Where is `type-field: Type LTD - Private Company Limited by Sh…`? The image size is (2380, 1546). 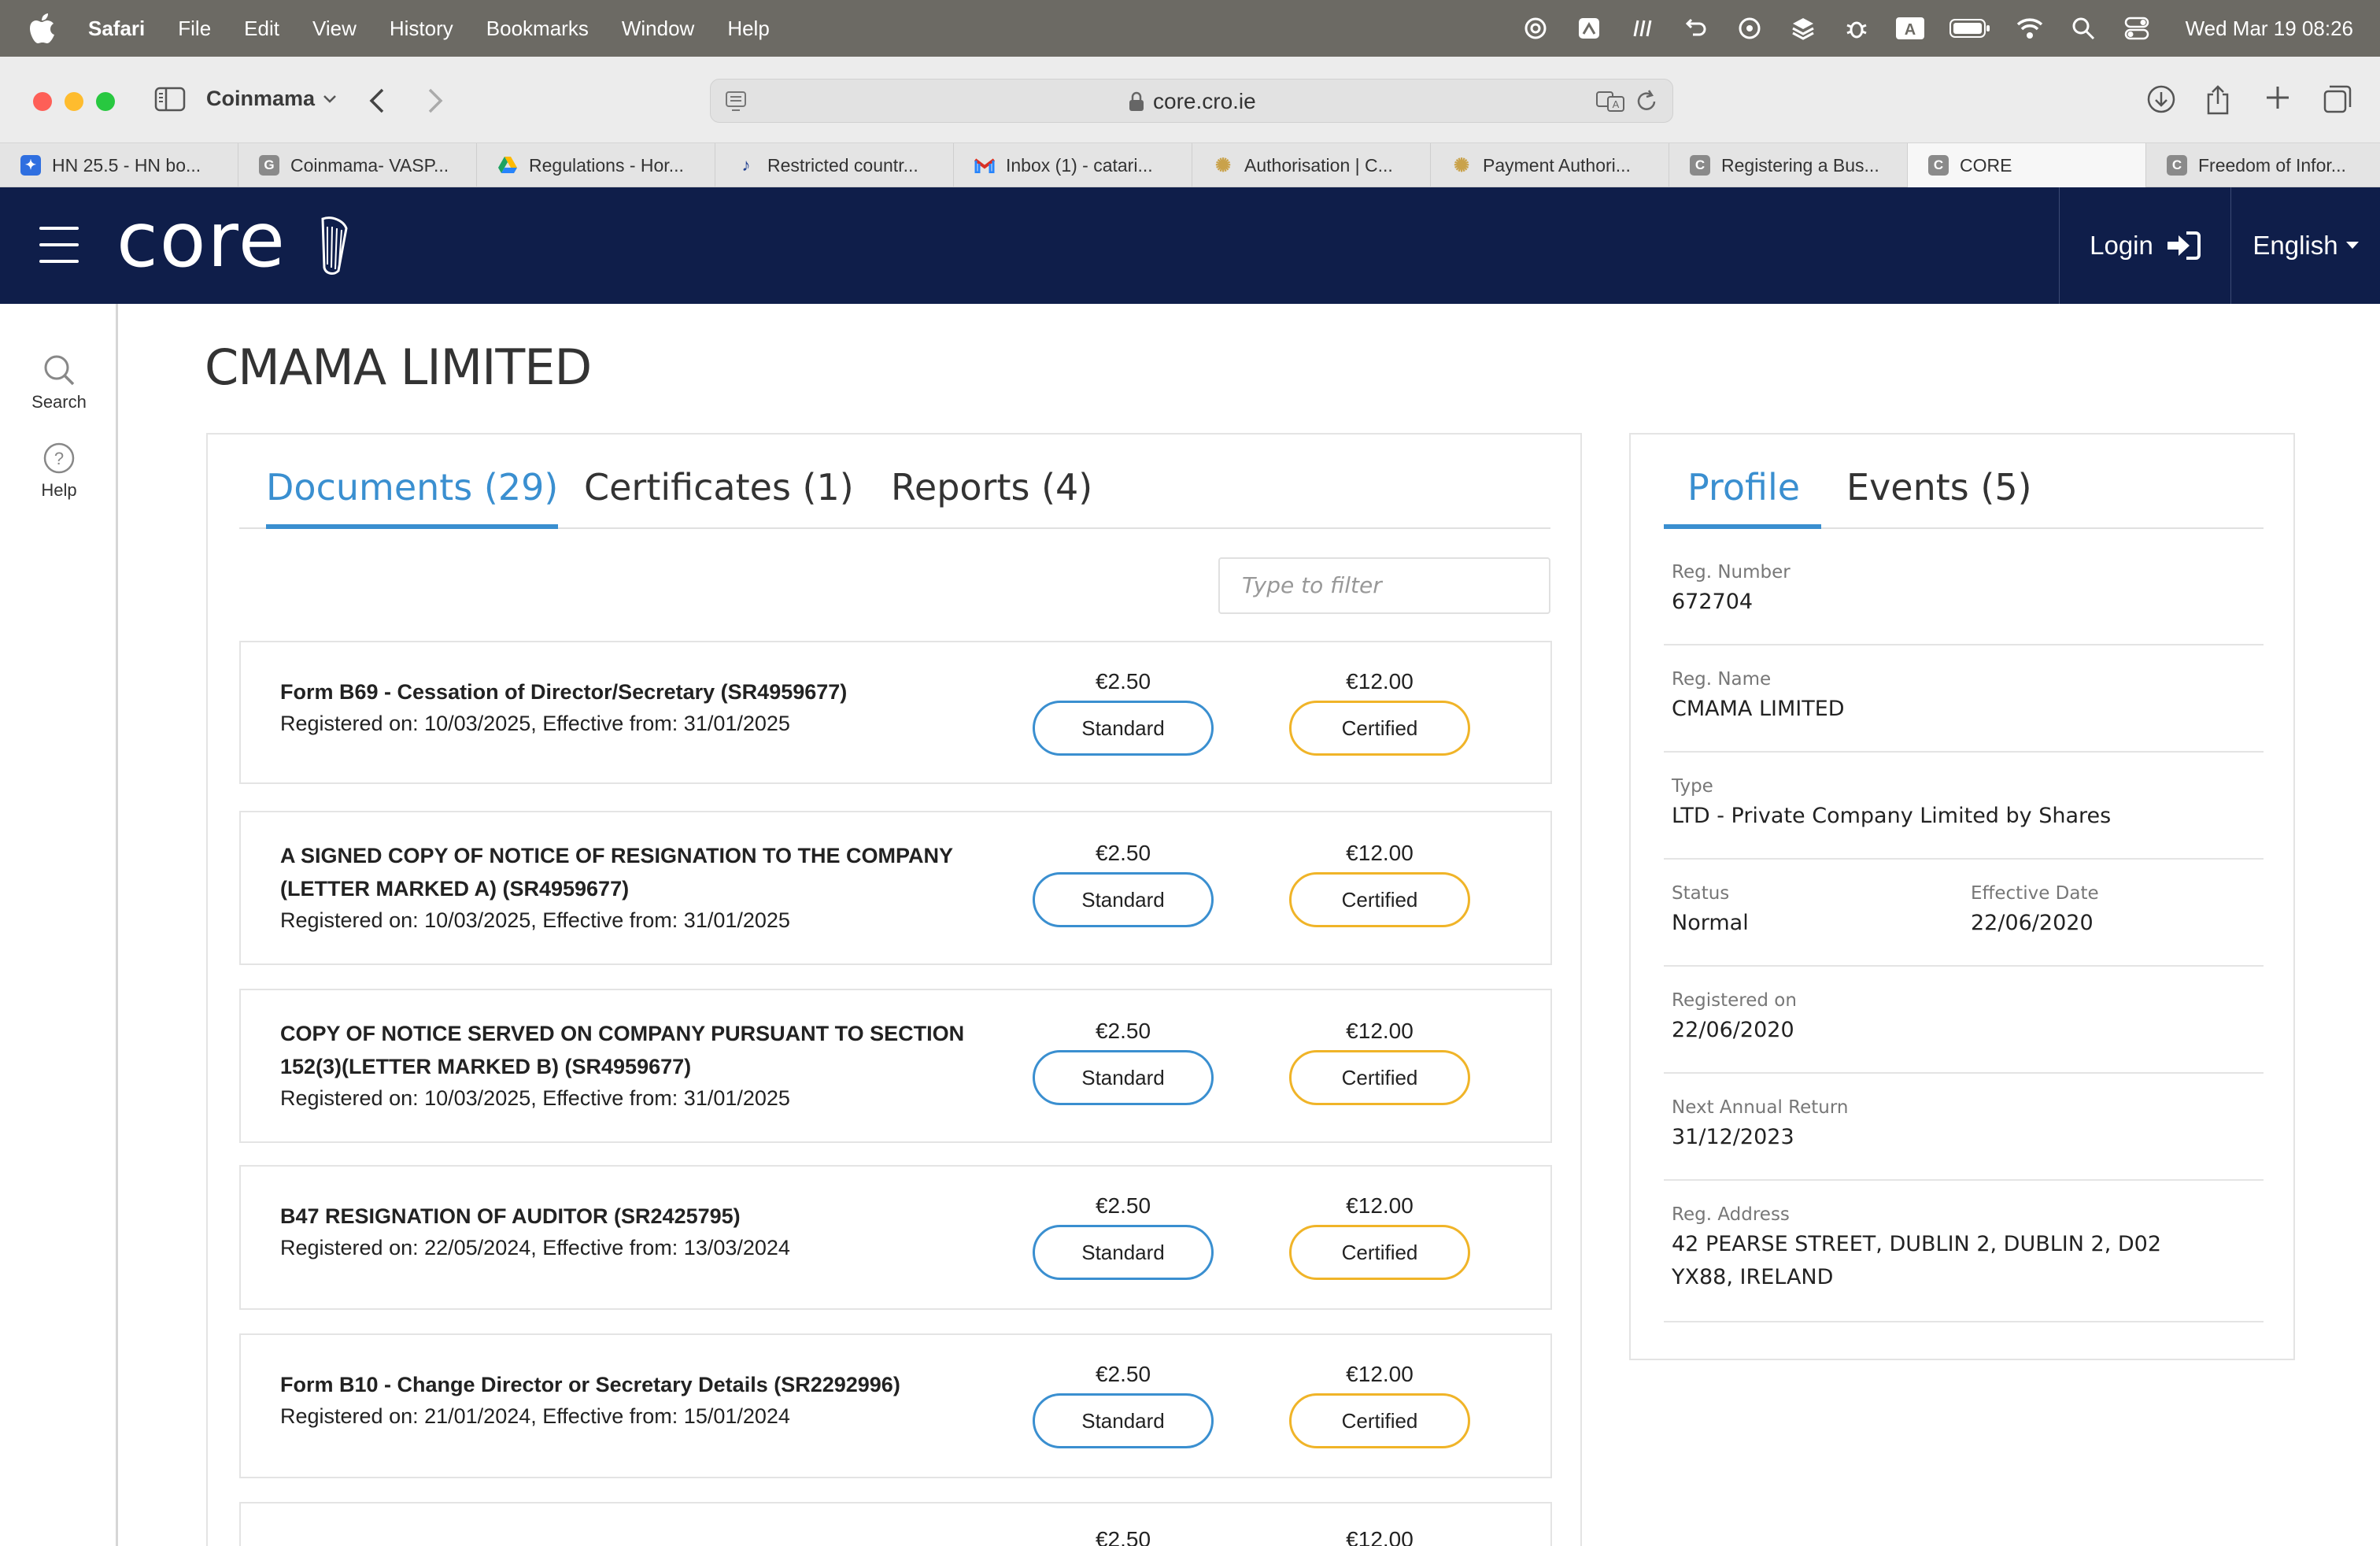 type-field: Type LTD - Private Company Limited by Sh… is located at coordinates (1964, 813).